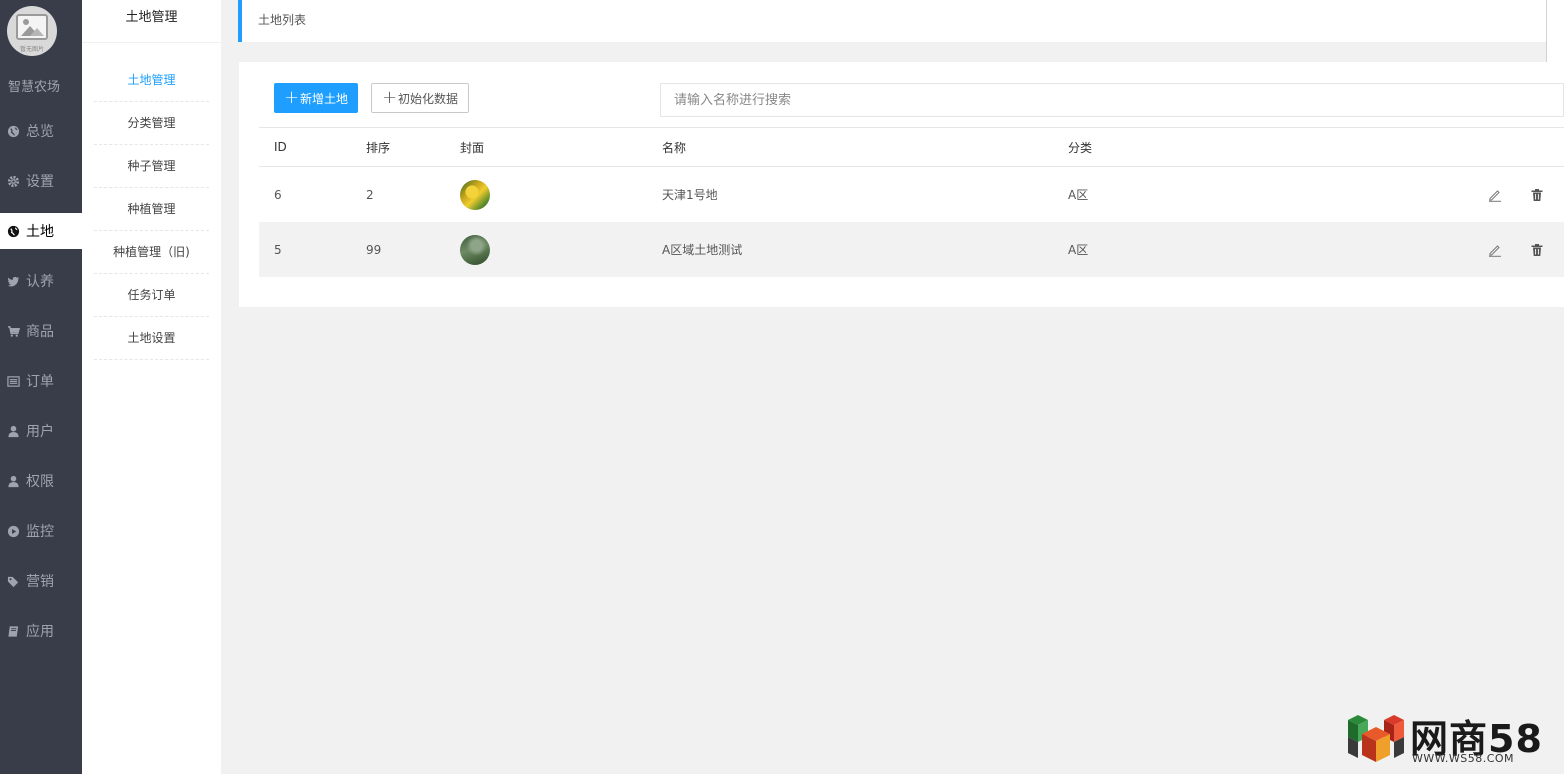 The width and height of the screenshot is (1564, 774). I want to click on table-row: 5 99 A区域土地测试 A区, so click(911, 249).